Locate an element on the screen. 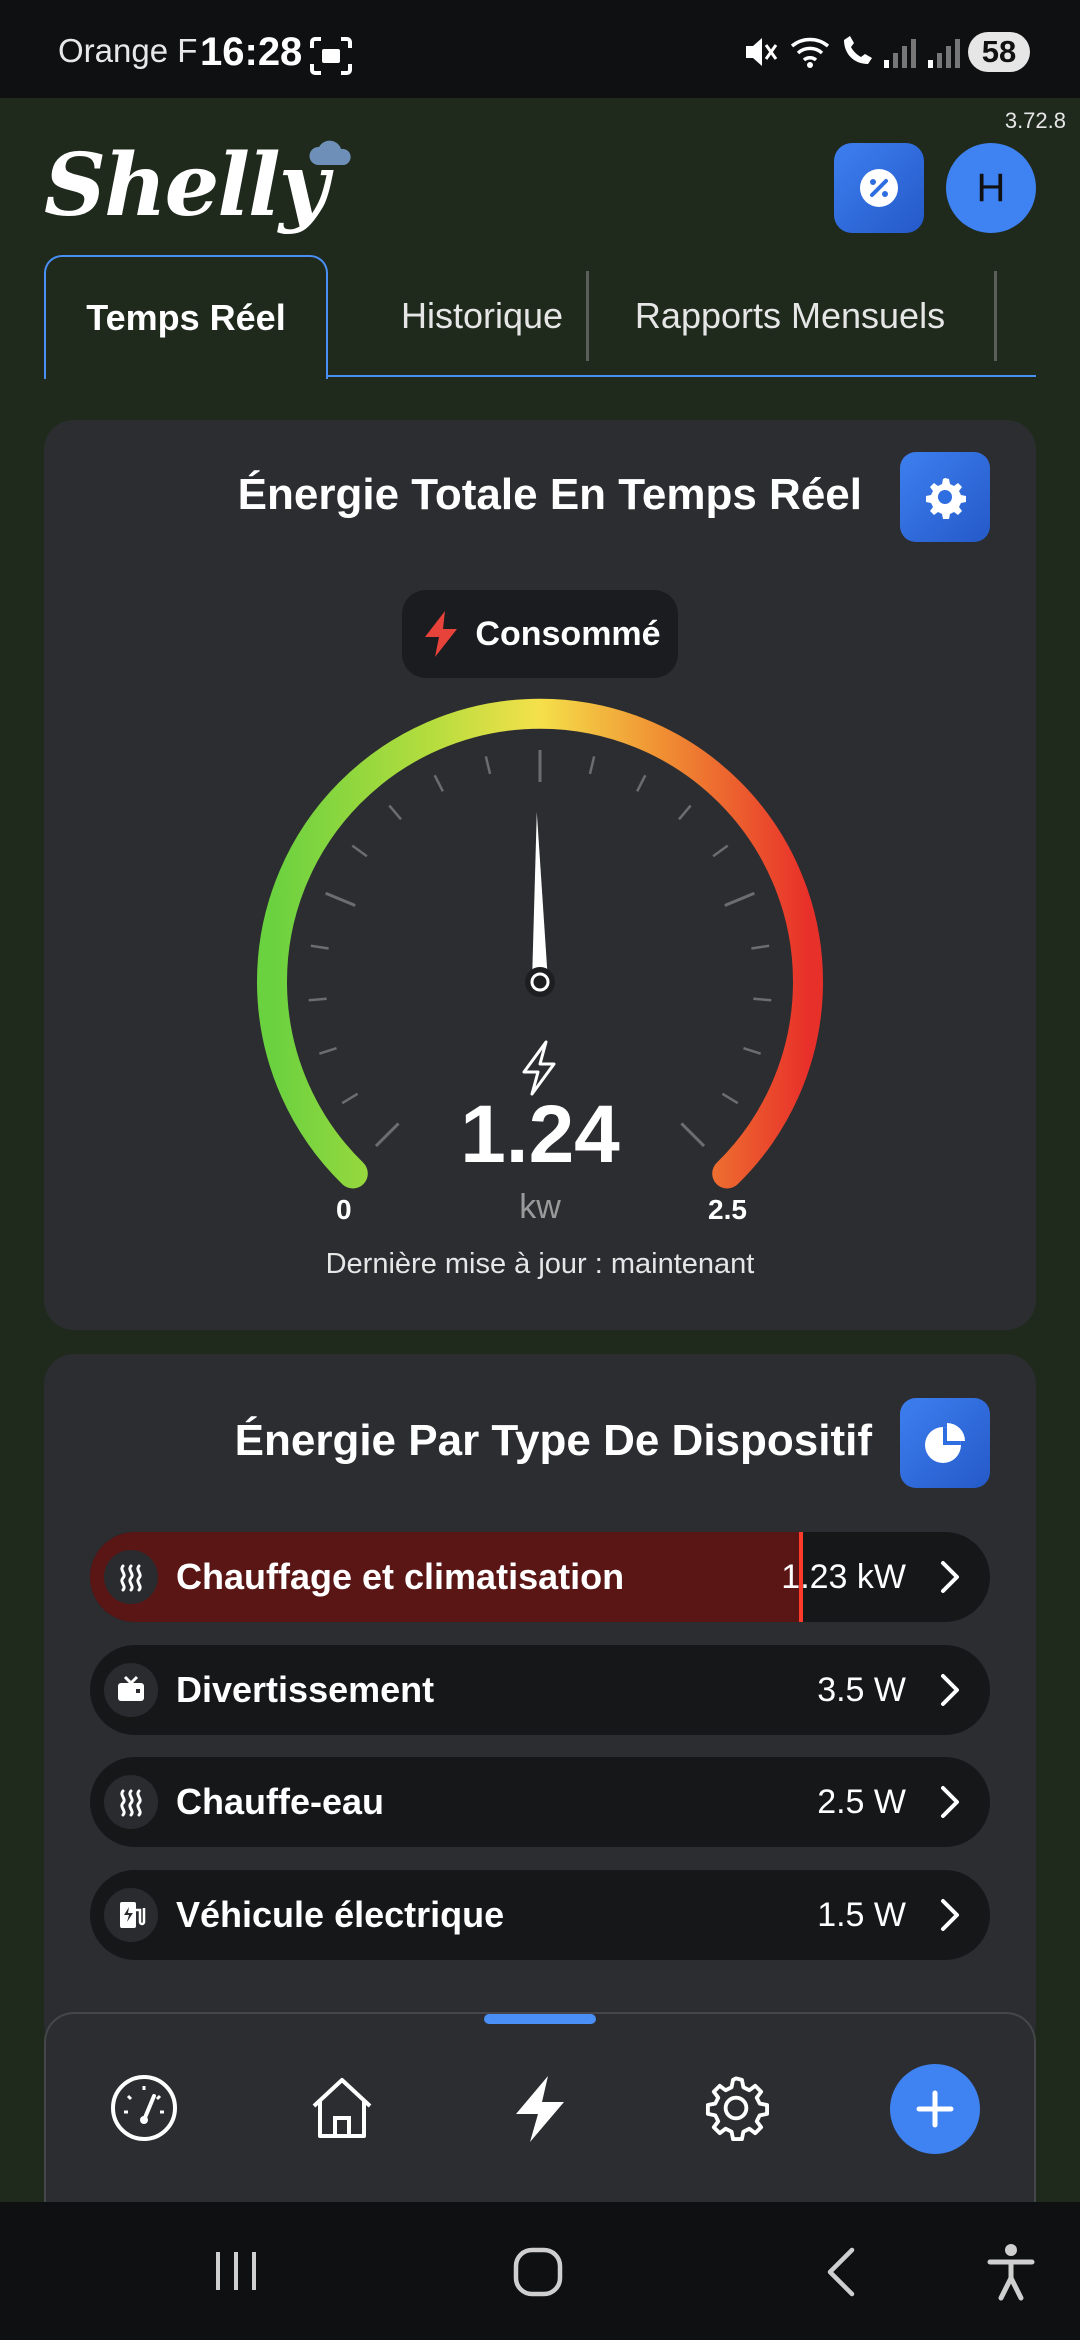 The height and width of the screenshot is (2340, 1080). cloud-icon is located at coordinates (330, 152).